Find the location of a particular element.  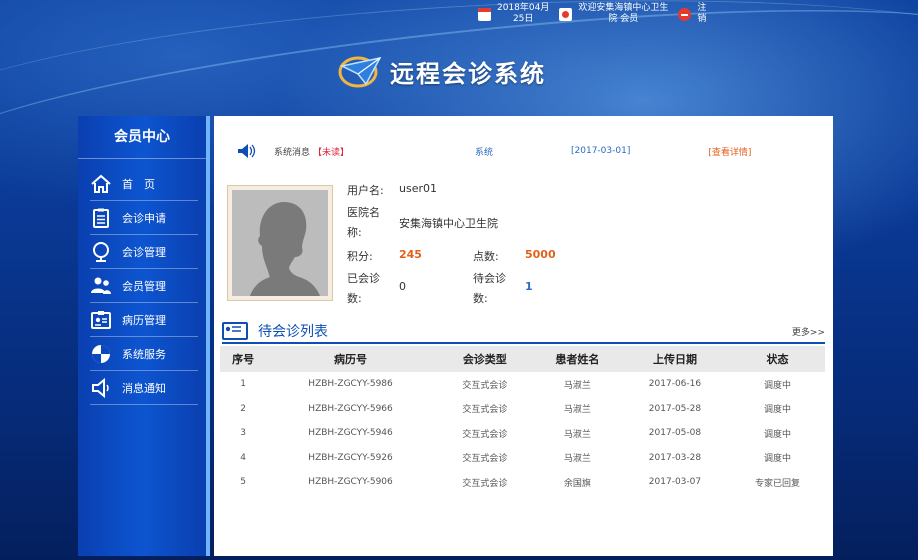

consulted-value: 0 is located at coordinates (402, 286).